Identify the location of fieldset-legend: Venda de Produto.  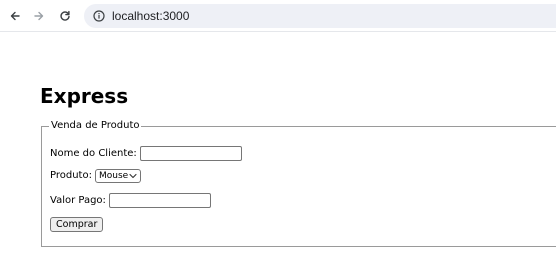
(95, 126).